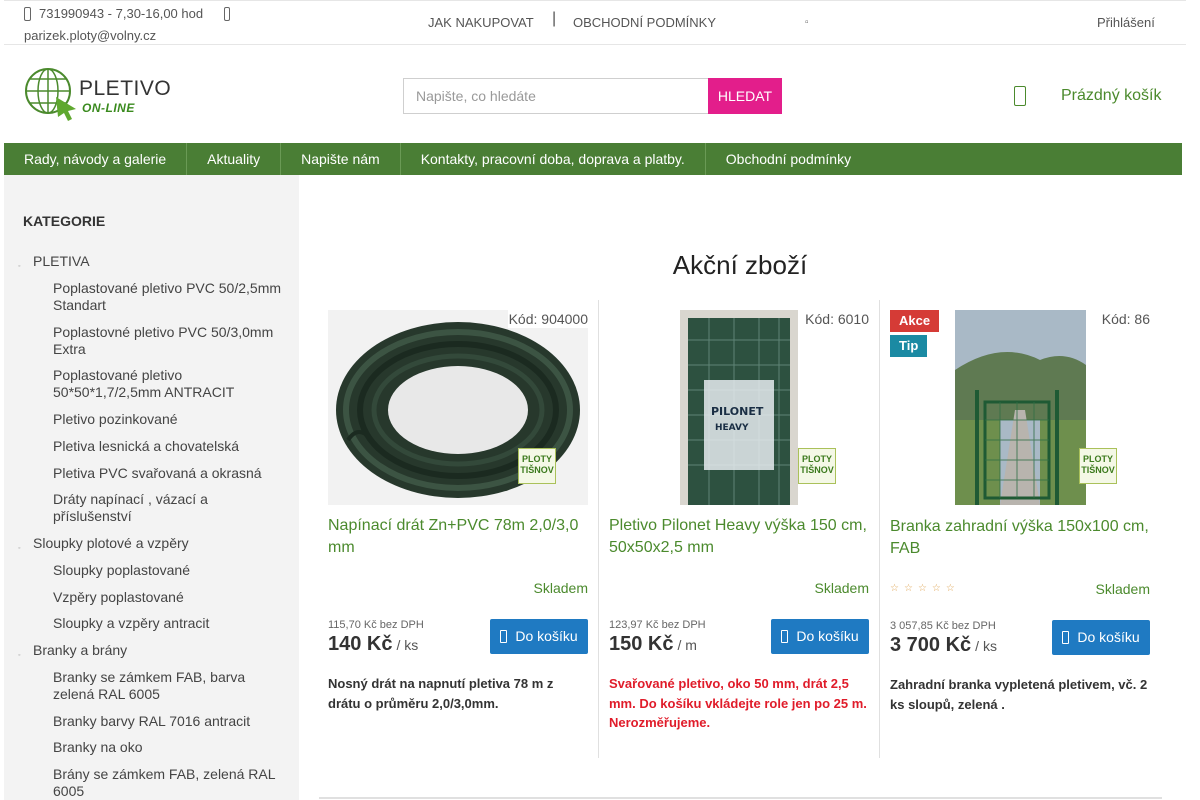 This screenshot has height=800, width=1200. I want to click on search-input, so click(555, 96).